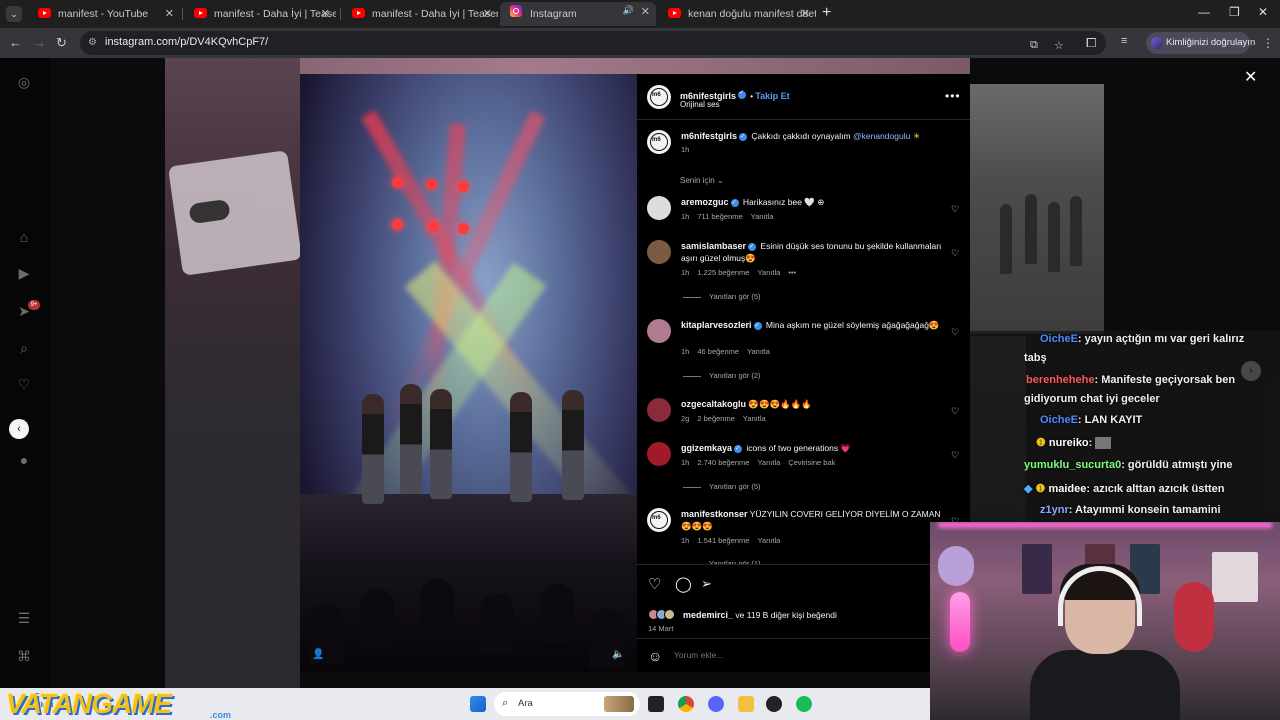  What do you see at coordinates (15, 42) in the screenshot?
I see `back-icon: ←` at bounding box center [15, 42].